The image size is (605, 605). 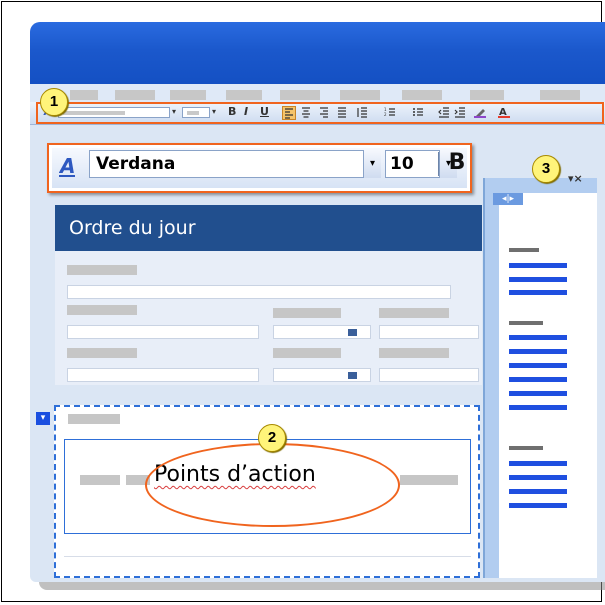 What do you see at coordinates (94, 419) in the screenshot?
I see `section-label` at bounding box center [94, 419].